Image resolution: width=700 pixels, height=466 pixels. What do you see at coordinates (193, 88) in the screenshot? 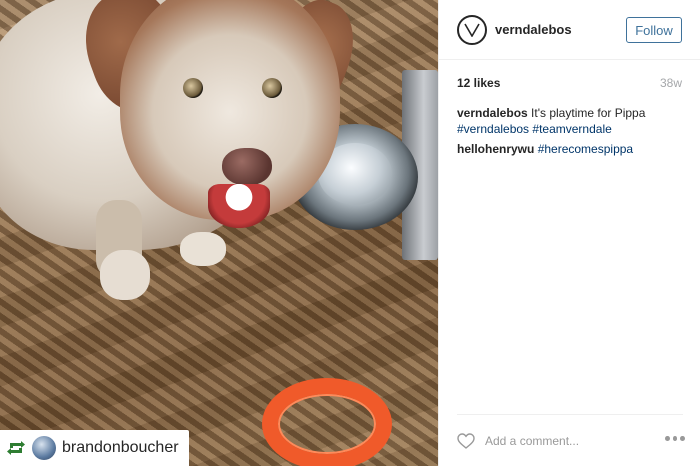
I see `dog-eye-left` at bounding box center [193, 88].